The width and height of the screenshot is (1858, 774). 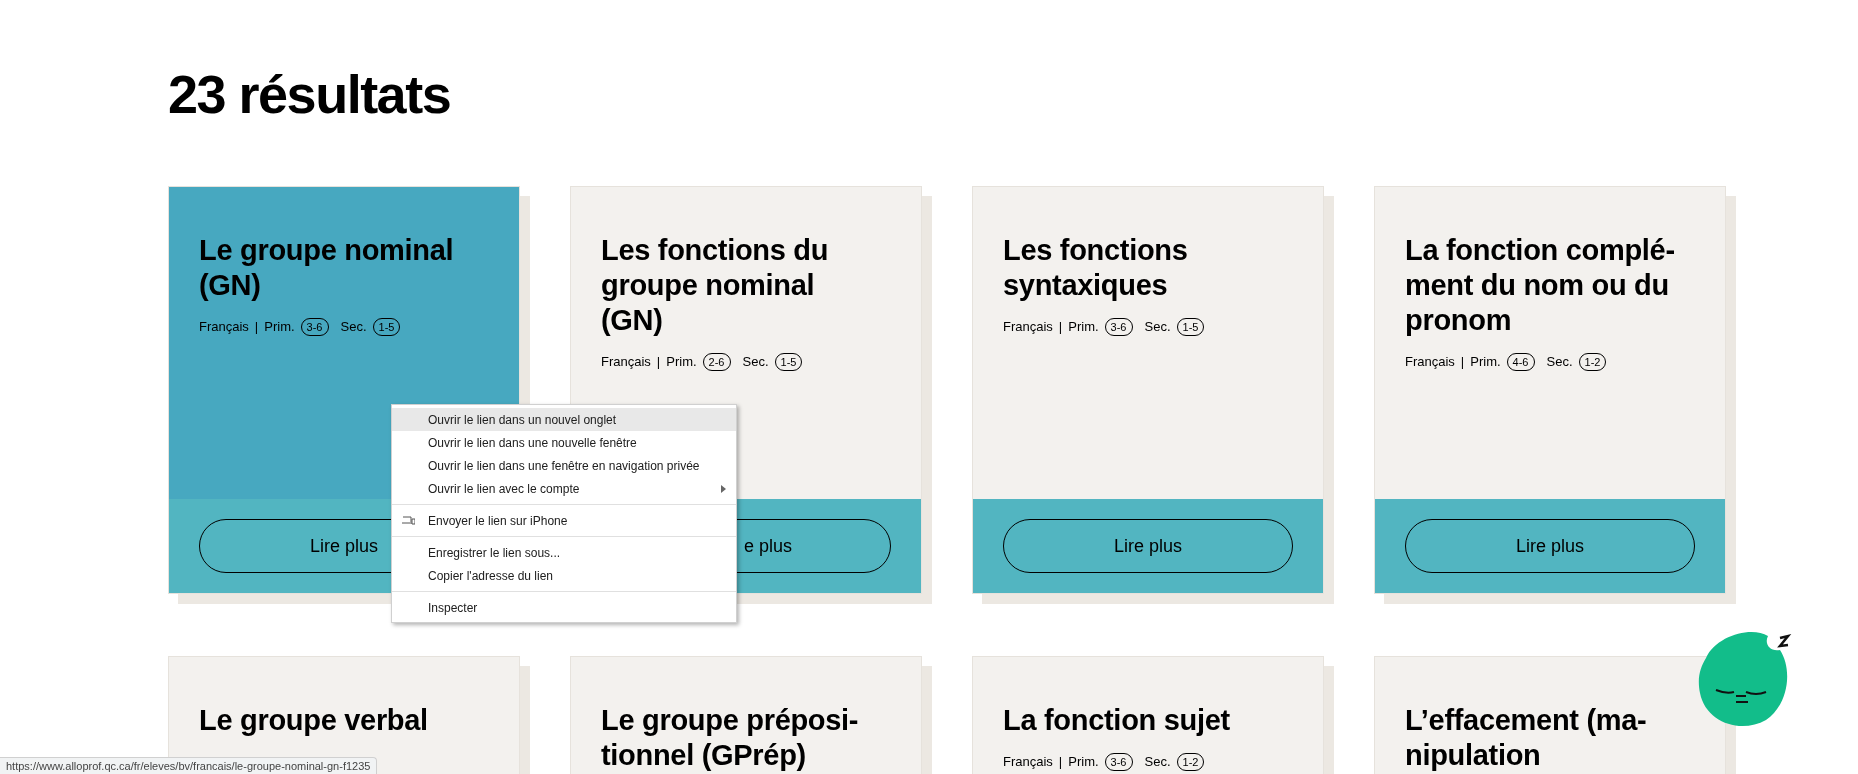 I want to click on card-title: Le groupe nominal (GN), so click(x=327, y=268).